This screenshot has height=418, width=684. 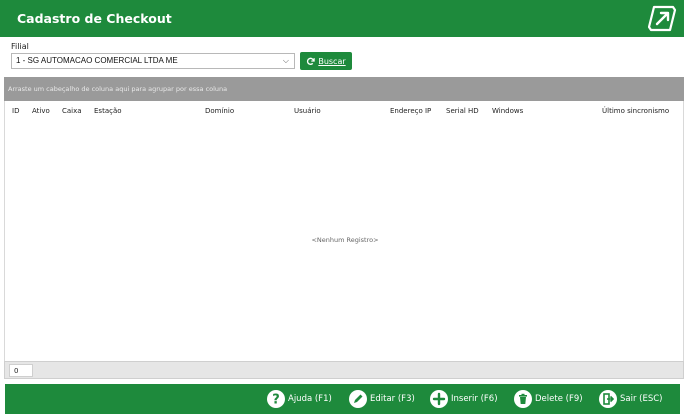 I want to click on filial-select: 1 - SG AUTOMACAO COMERCIAL LTDA ME ⌵, so click(x=153, y=61).